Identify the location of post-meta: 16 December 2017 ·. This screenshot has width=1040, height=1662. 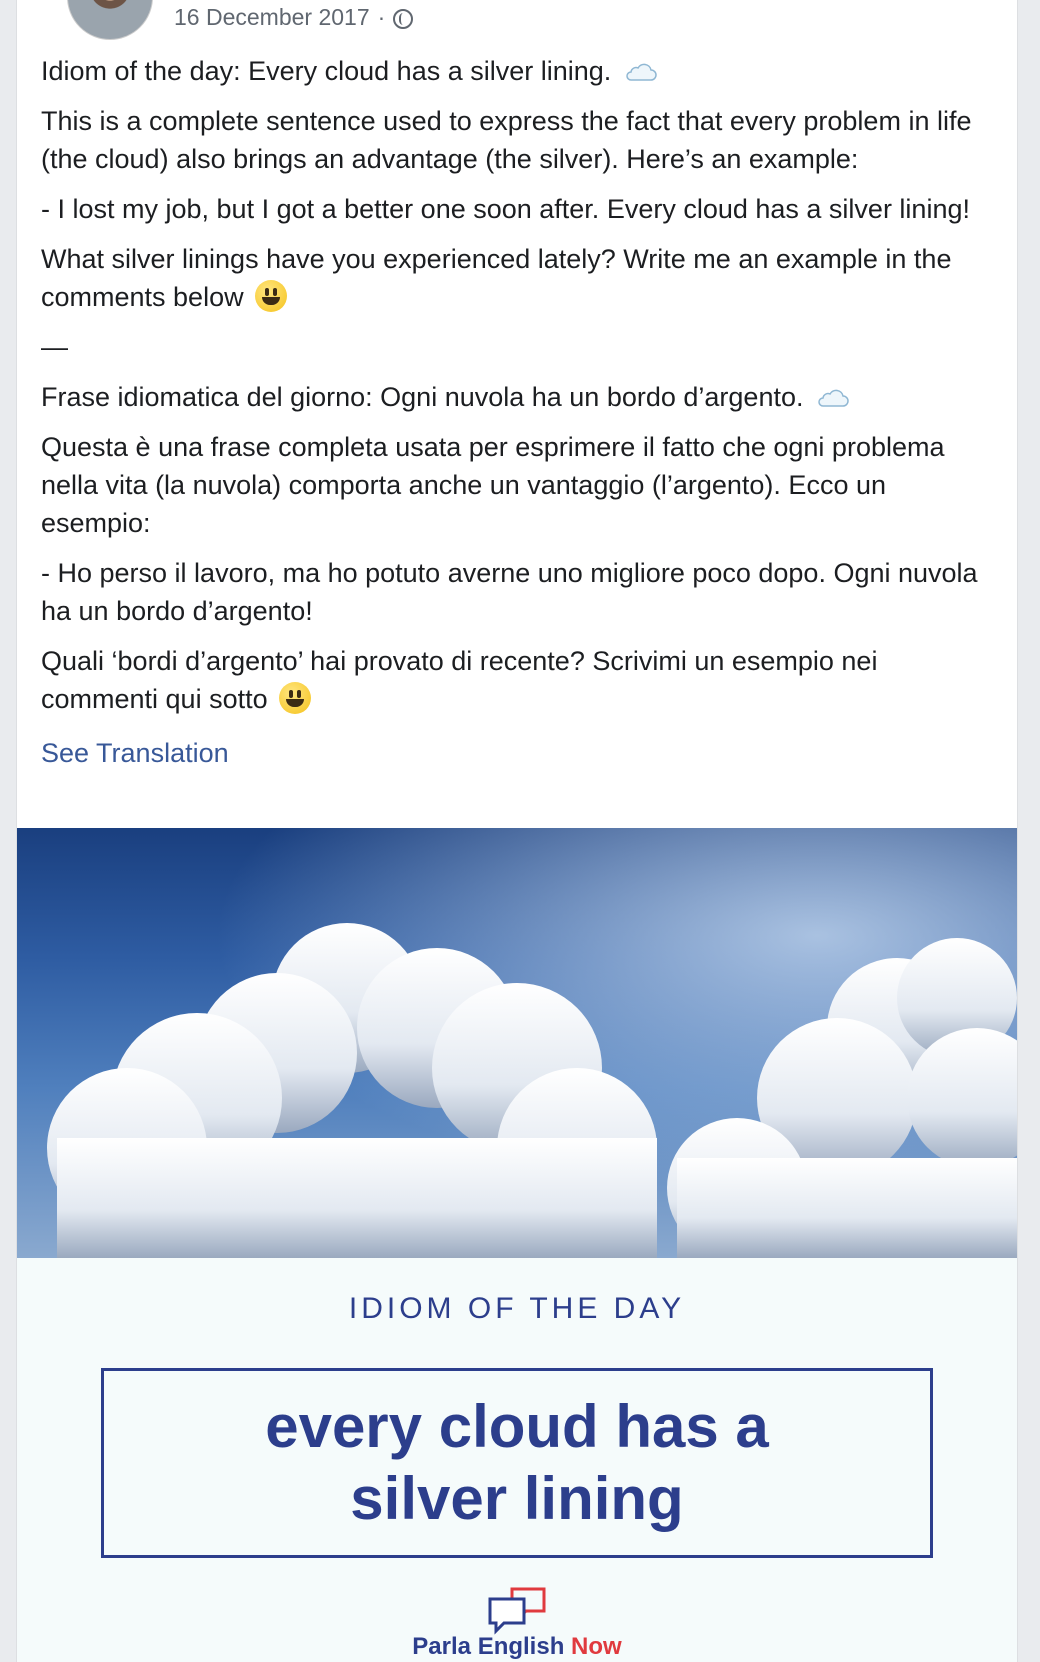
(294, 17).